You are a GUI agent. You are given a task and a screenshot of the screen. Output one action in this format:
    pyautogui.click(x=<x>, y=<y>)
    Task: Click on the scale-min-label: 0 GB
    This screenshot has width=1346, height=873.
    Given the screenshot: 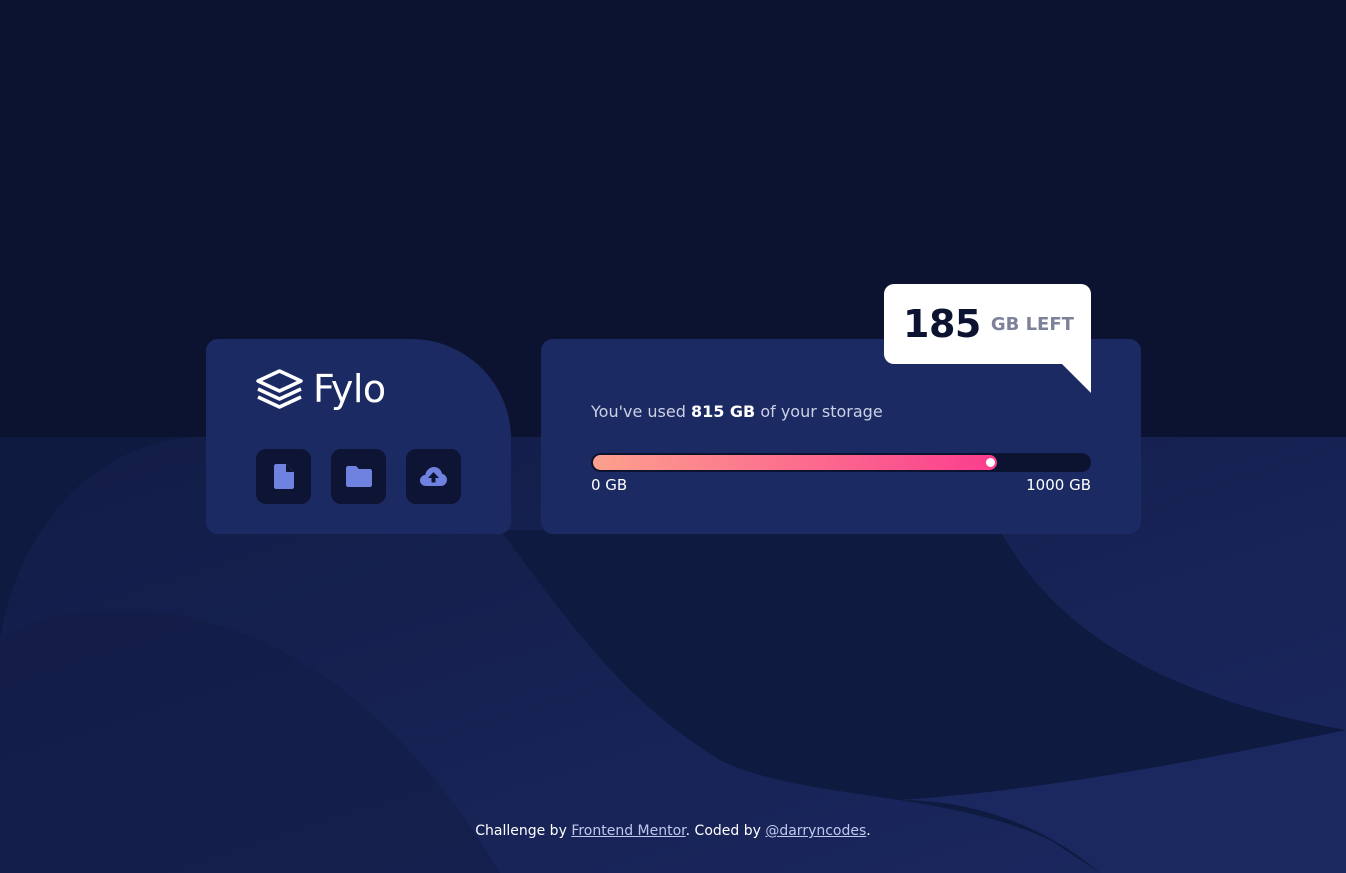 What is the action you would take?
    pyautogui.click(x=609, y=485)
    